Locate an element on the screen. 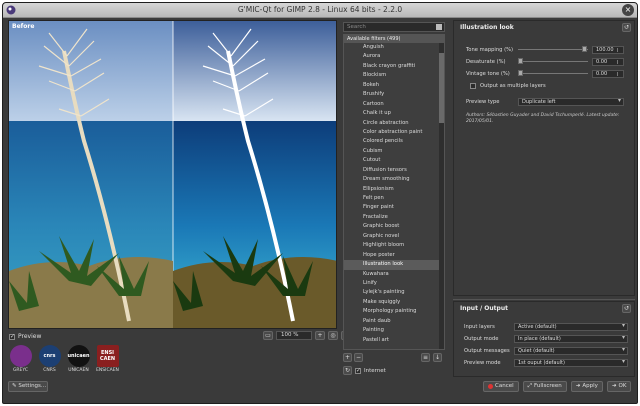 The height and width of the screenshot is (406, 640). filter-item: Cartoon is located at coordinates (394, 104).